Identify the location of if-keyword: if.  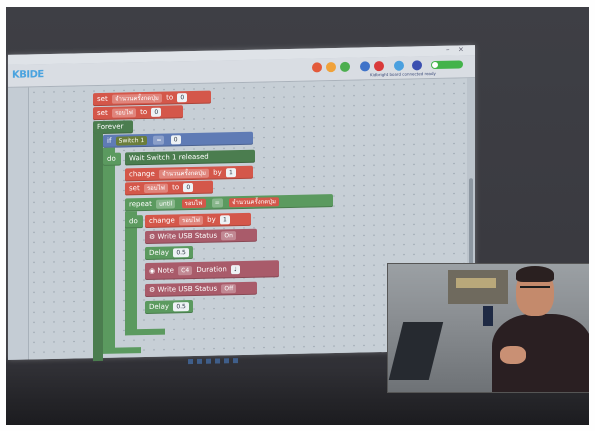
(109, 140).